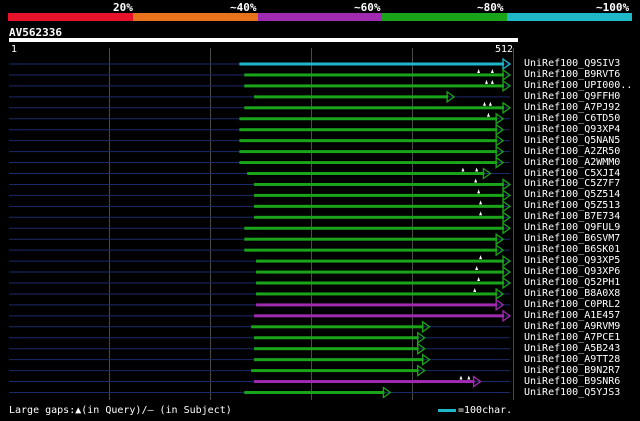 This screenshot has height=421, width=640. I want to click on scale-label: =100char., so click(485, 410).